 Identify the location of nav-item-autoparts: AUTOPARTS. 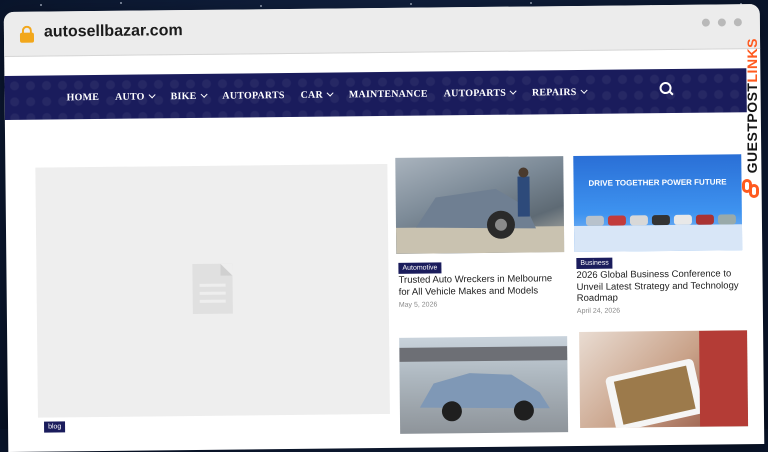
(253, 96).